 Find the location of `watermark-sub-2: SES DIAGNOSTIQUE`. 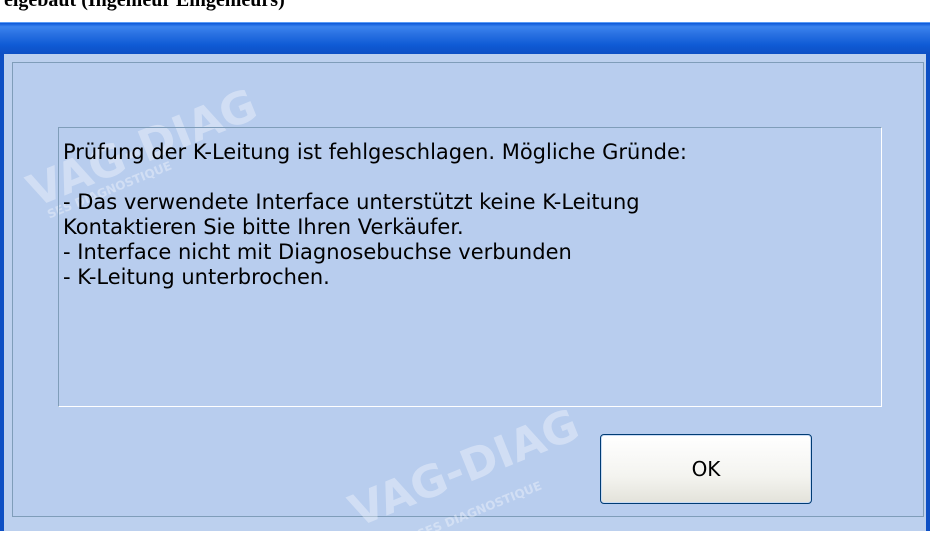

watermark-sub-2: SES DIAGNOSTIQUE is located at coordinates (479, 509).